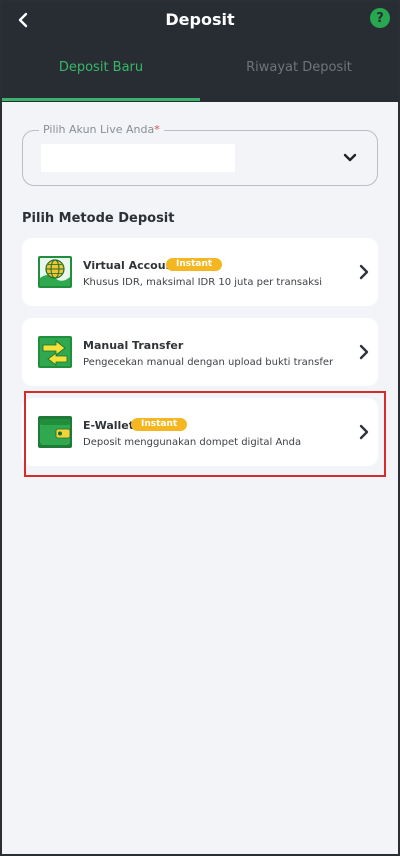 The image size is (400, 856). I want to click on live-account-select: Pilih Akun Live Anda*, so click(200, 154).